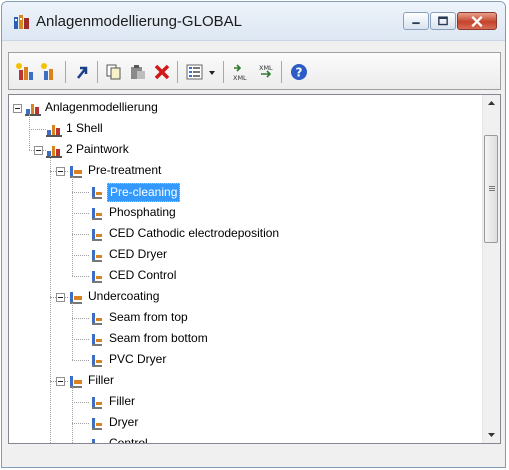 The image size is (509, 470). I want to click on tree-node-label: Undercoating, so click(123, 296).